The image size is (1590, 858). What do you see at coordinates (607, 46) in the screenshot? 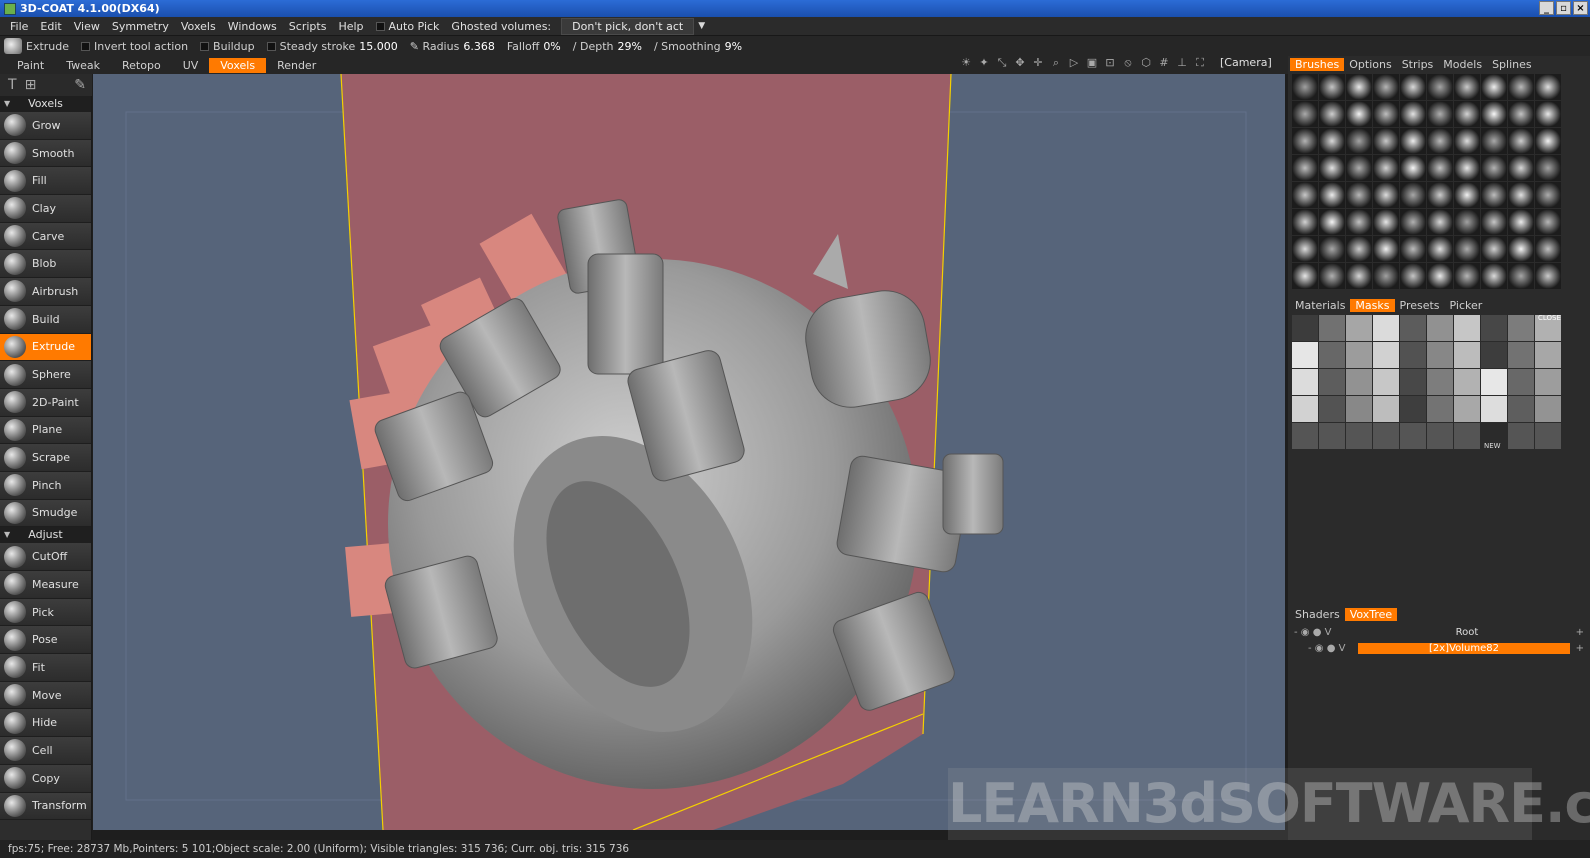
I see `depth-slider: / Depth 29%` at bounding box center [607, 46].